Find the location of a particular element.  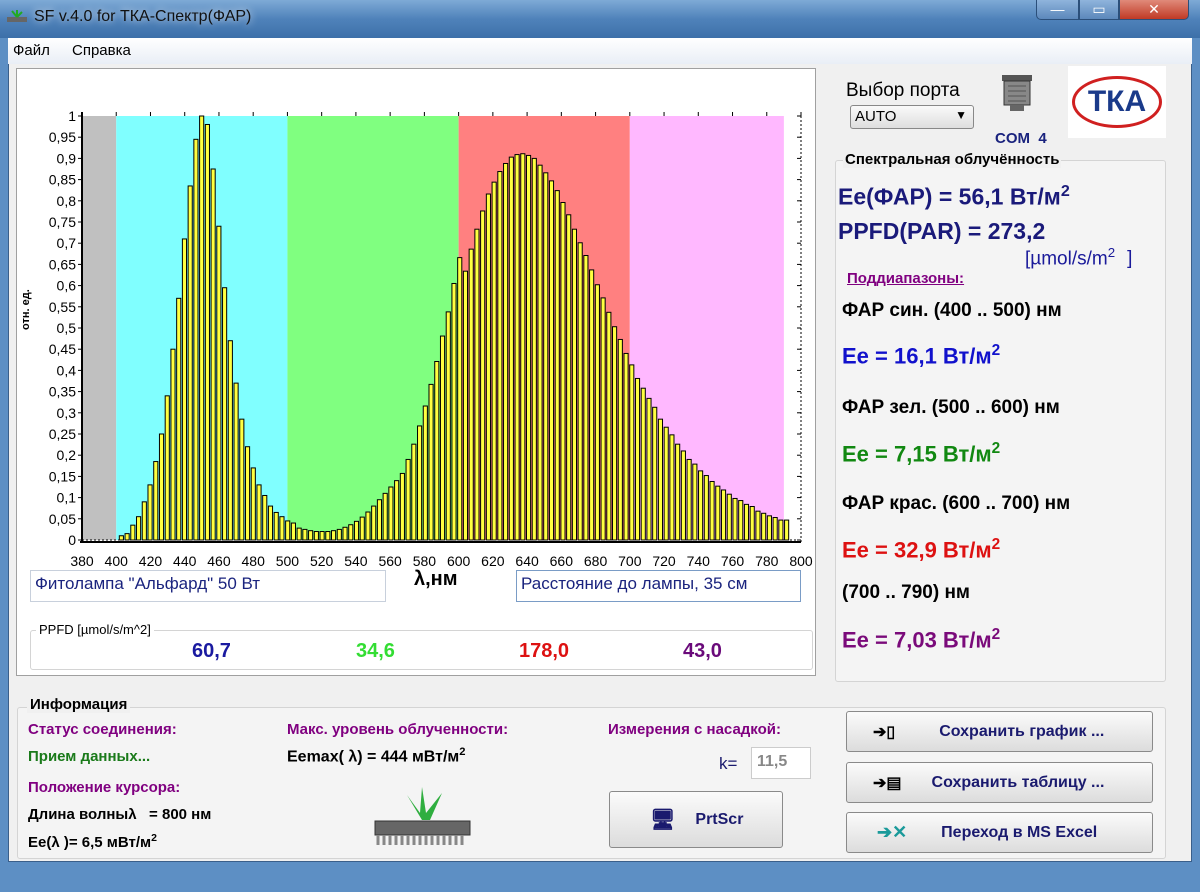

y-tick-label: 0,3 is located at coordinates (67, 413).